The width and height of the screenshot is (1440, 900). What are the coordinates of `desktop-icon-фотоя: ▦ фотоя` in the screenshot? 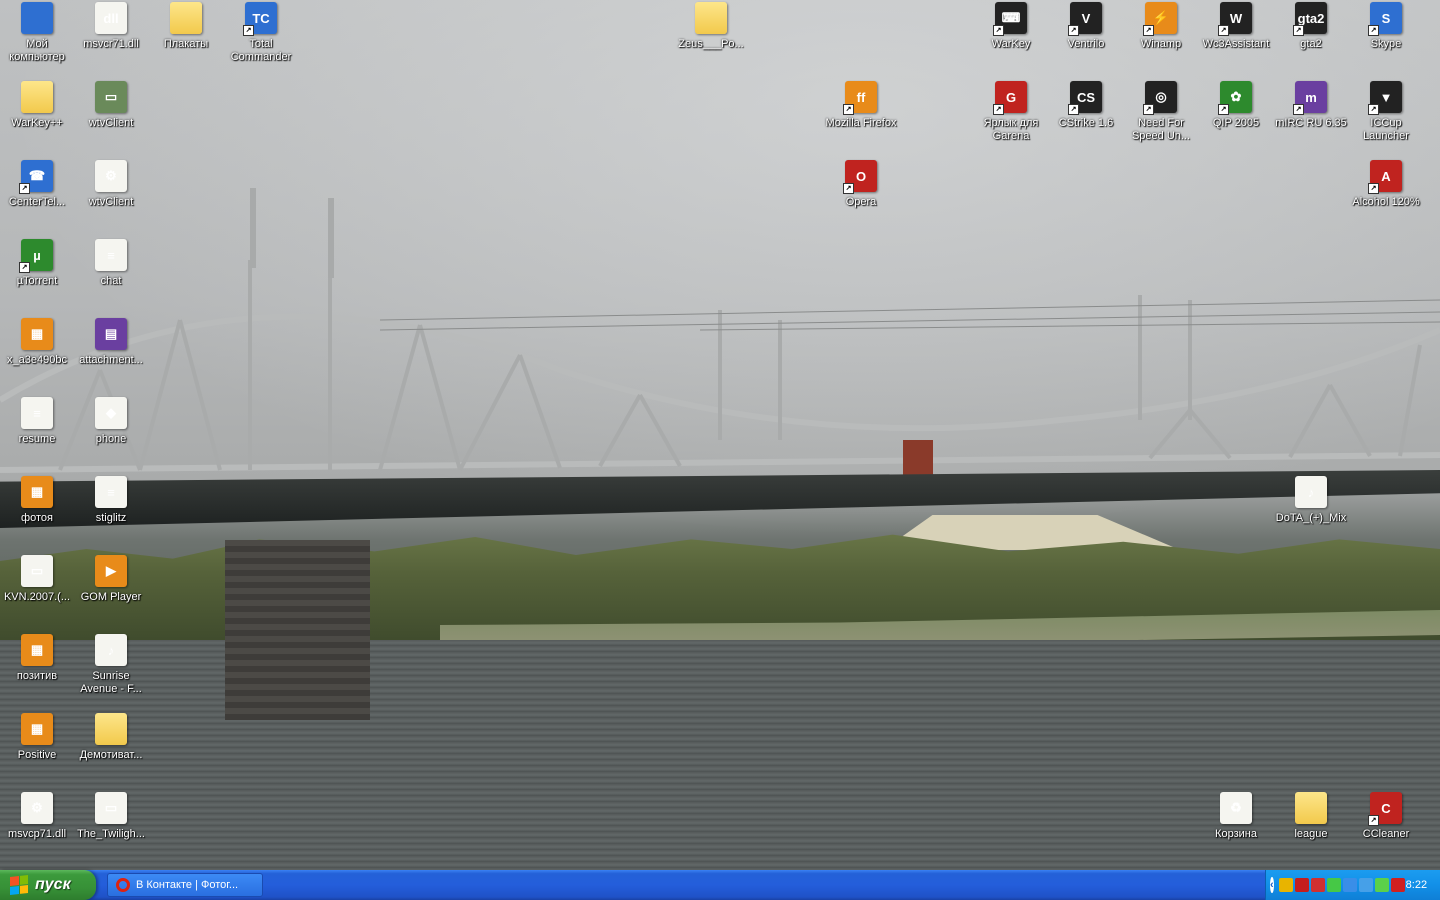 It's located at (37, 500).